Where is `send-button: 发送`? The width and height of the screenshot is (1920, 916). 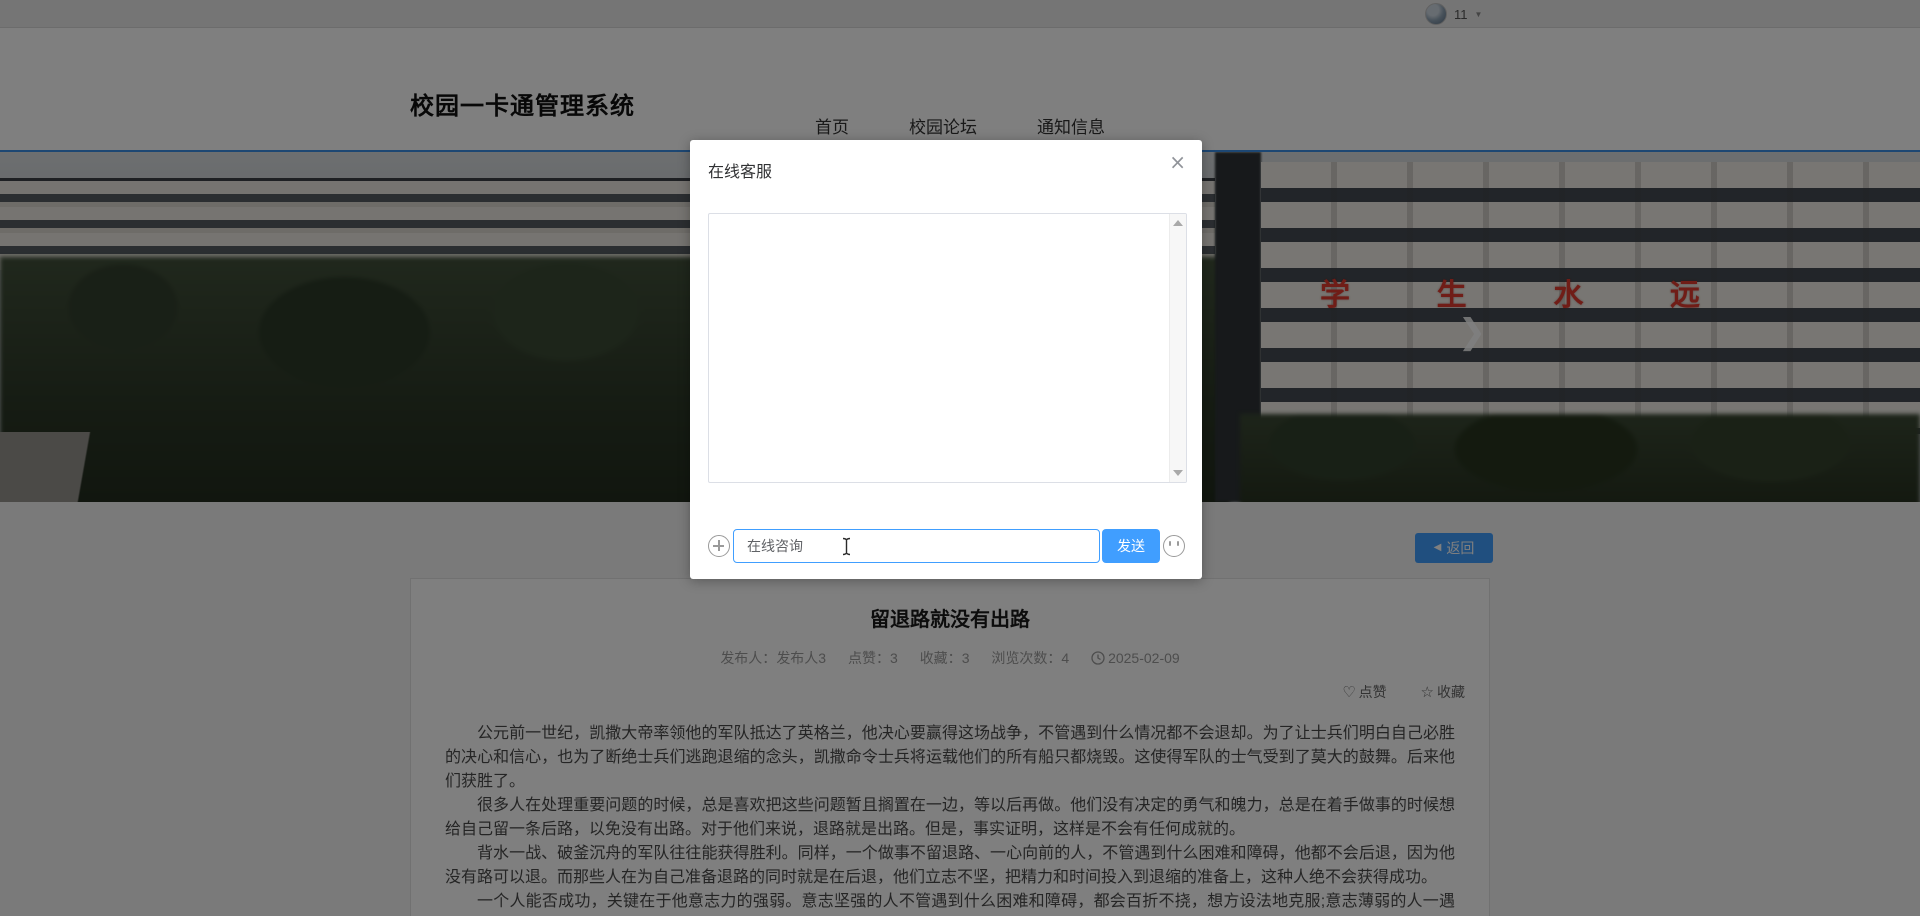
send-button: 发送 is located at coordinates (1131, 546).